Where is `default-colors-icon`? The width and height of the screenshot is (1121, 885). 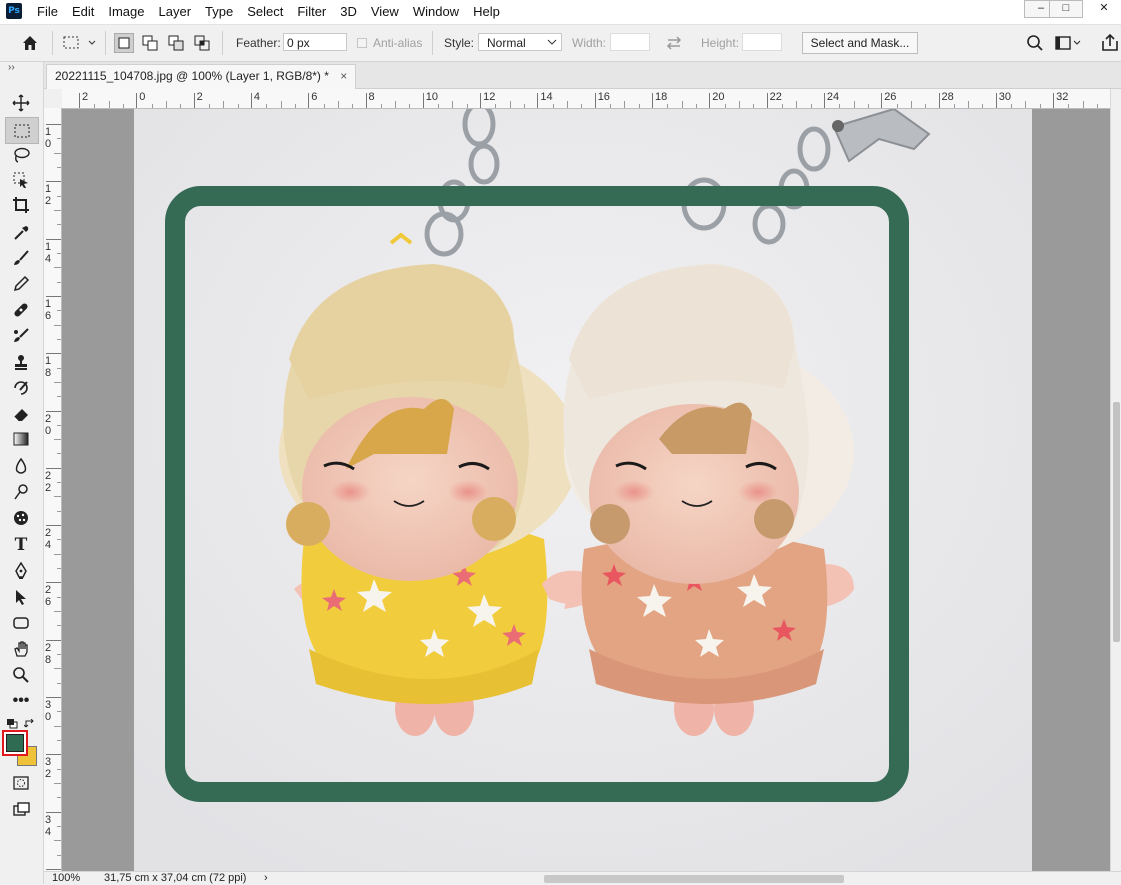
default-colors-icon is located at coordinates (12, 723).